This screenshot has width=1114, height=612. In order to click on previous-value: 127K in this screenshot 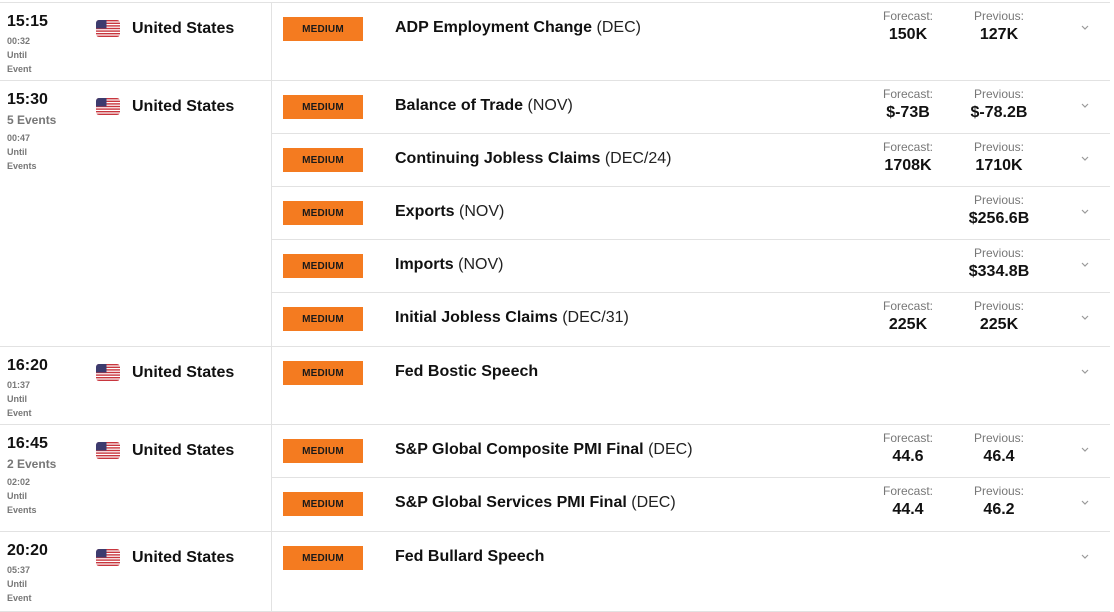, I will do `click(999, 34)`.